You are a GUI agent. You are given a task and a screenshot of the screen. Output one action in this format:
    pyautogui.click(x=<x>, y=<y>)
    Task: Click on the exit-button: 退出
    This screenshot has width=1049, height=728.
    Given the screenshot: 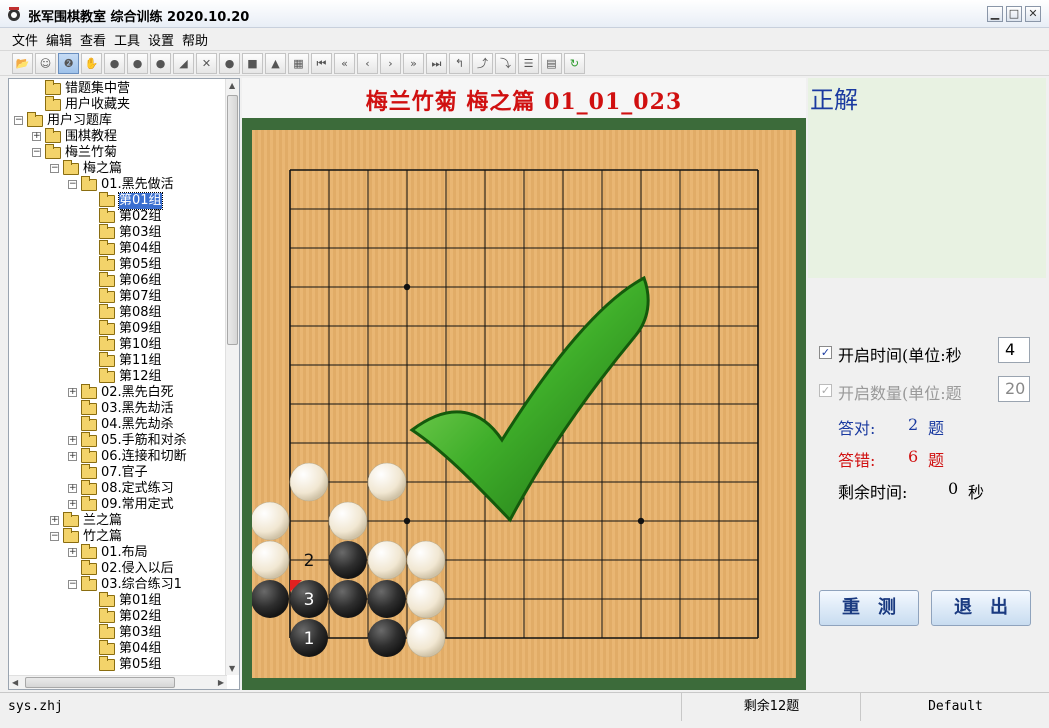 What is the action you would take?
    pyautogui.click(x=981, y=608)
    